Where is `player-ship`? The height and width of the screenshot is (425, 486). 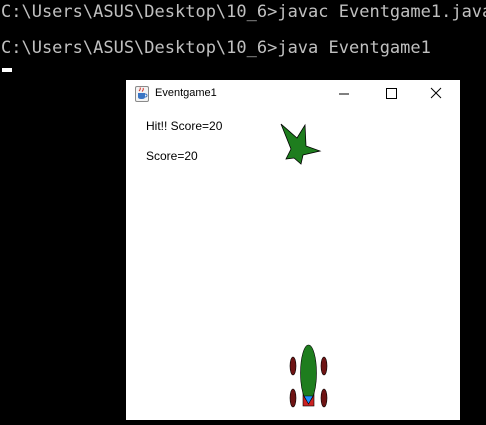
player-ship is located at coordinates (308, 376).